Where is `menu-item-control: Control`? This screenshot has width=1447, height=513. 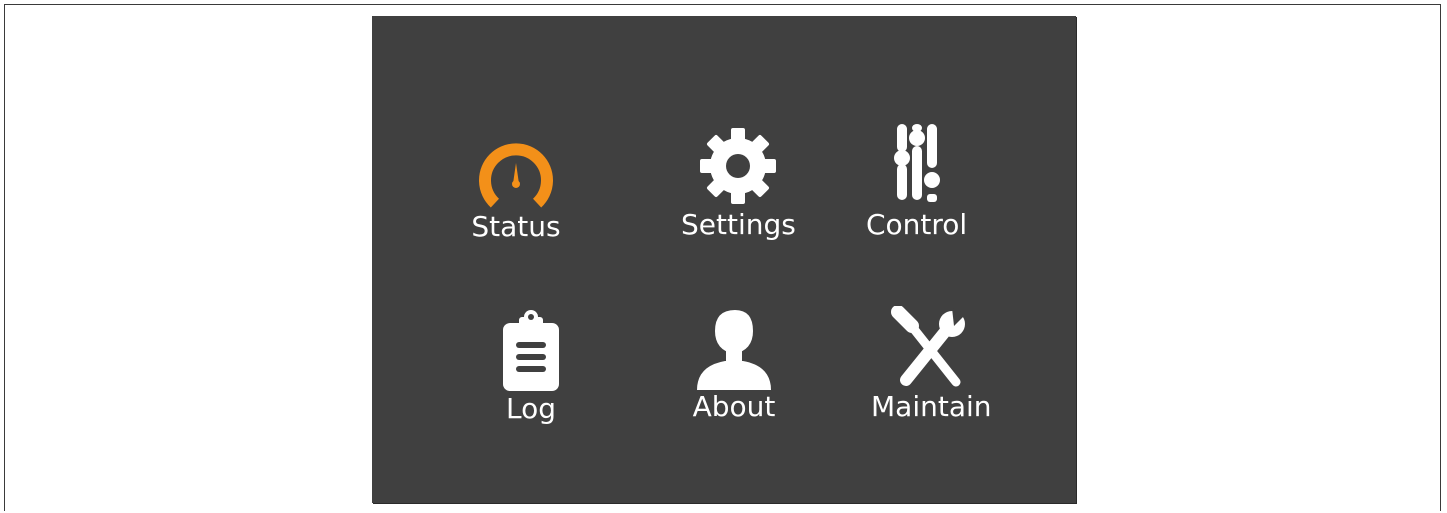
menu-item-control: Control is located at coordinates (916, 182).